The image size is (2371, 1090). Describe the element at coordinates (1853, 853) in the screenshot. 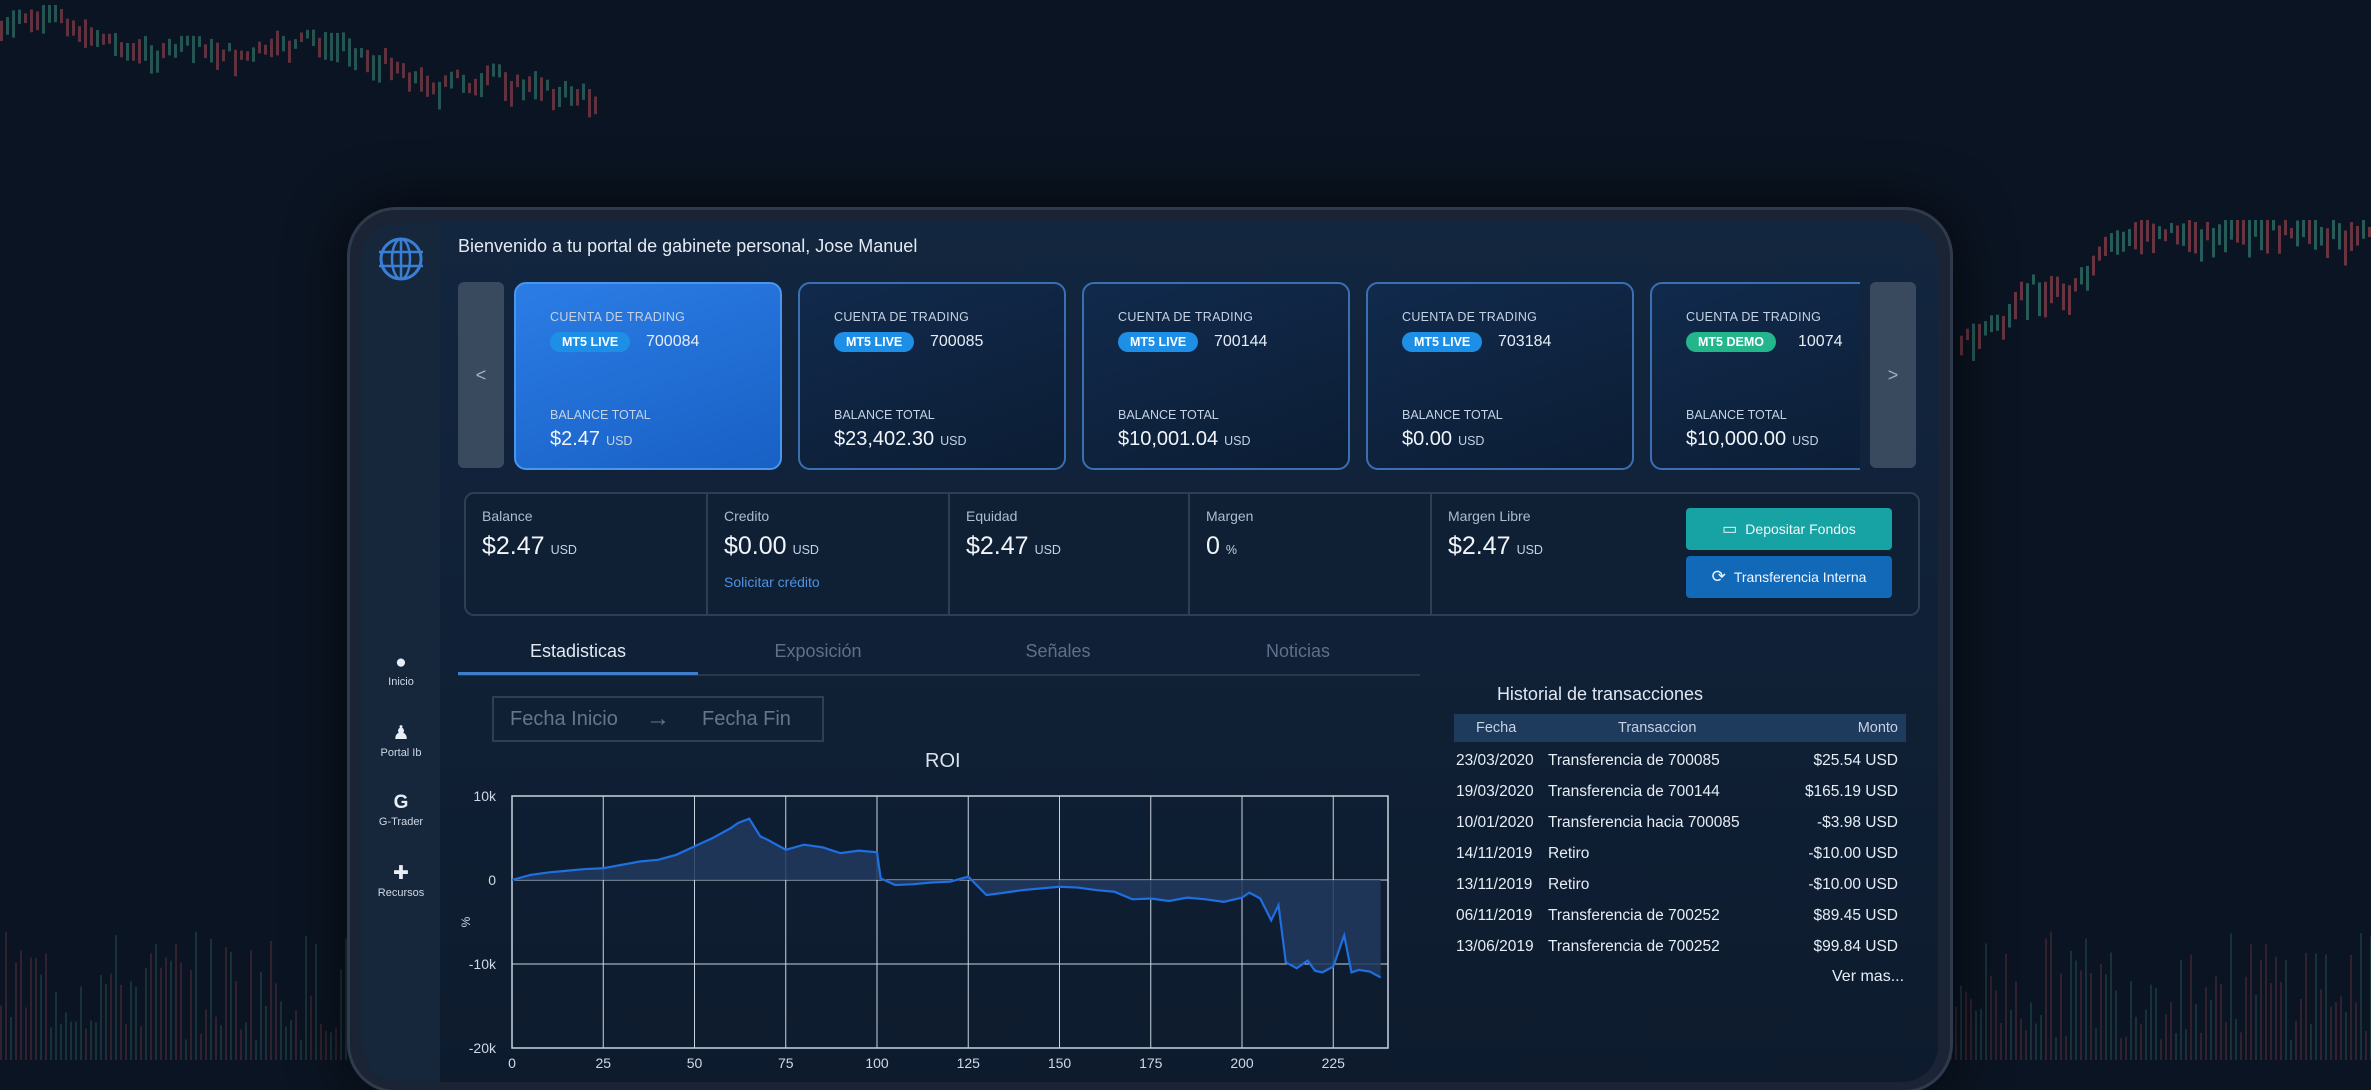

I see `table-cell: -$10.00 USD` at that location.